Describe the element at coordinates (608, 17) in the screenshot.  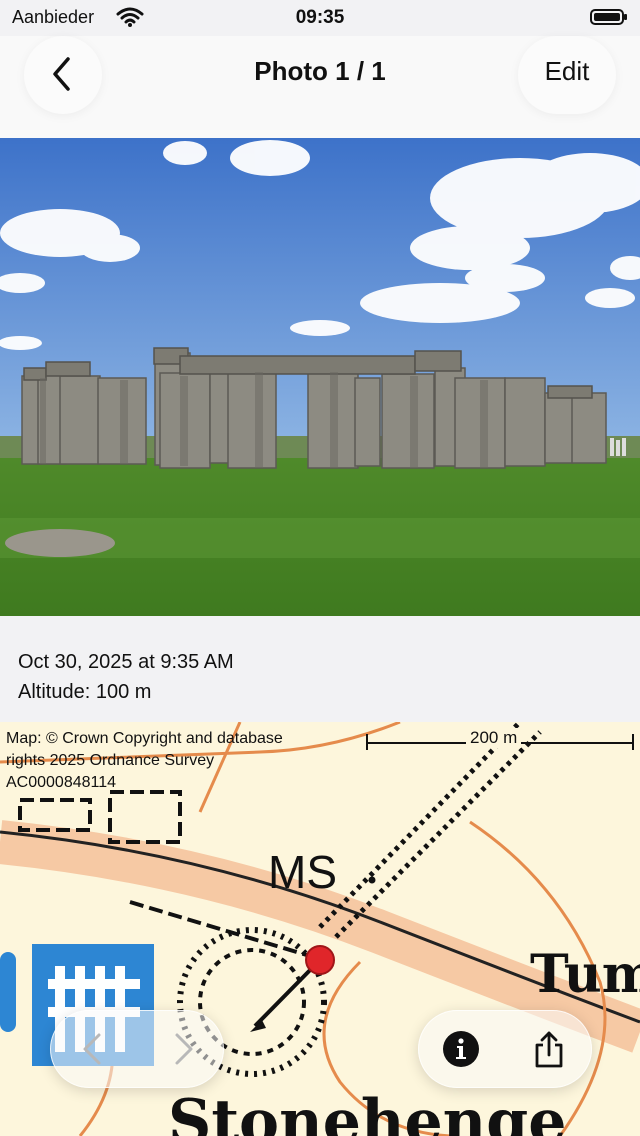
I see `battery-icon` at that location.